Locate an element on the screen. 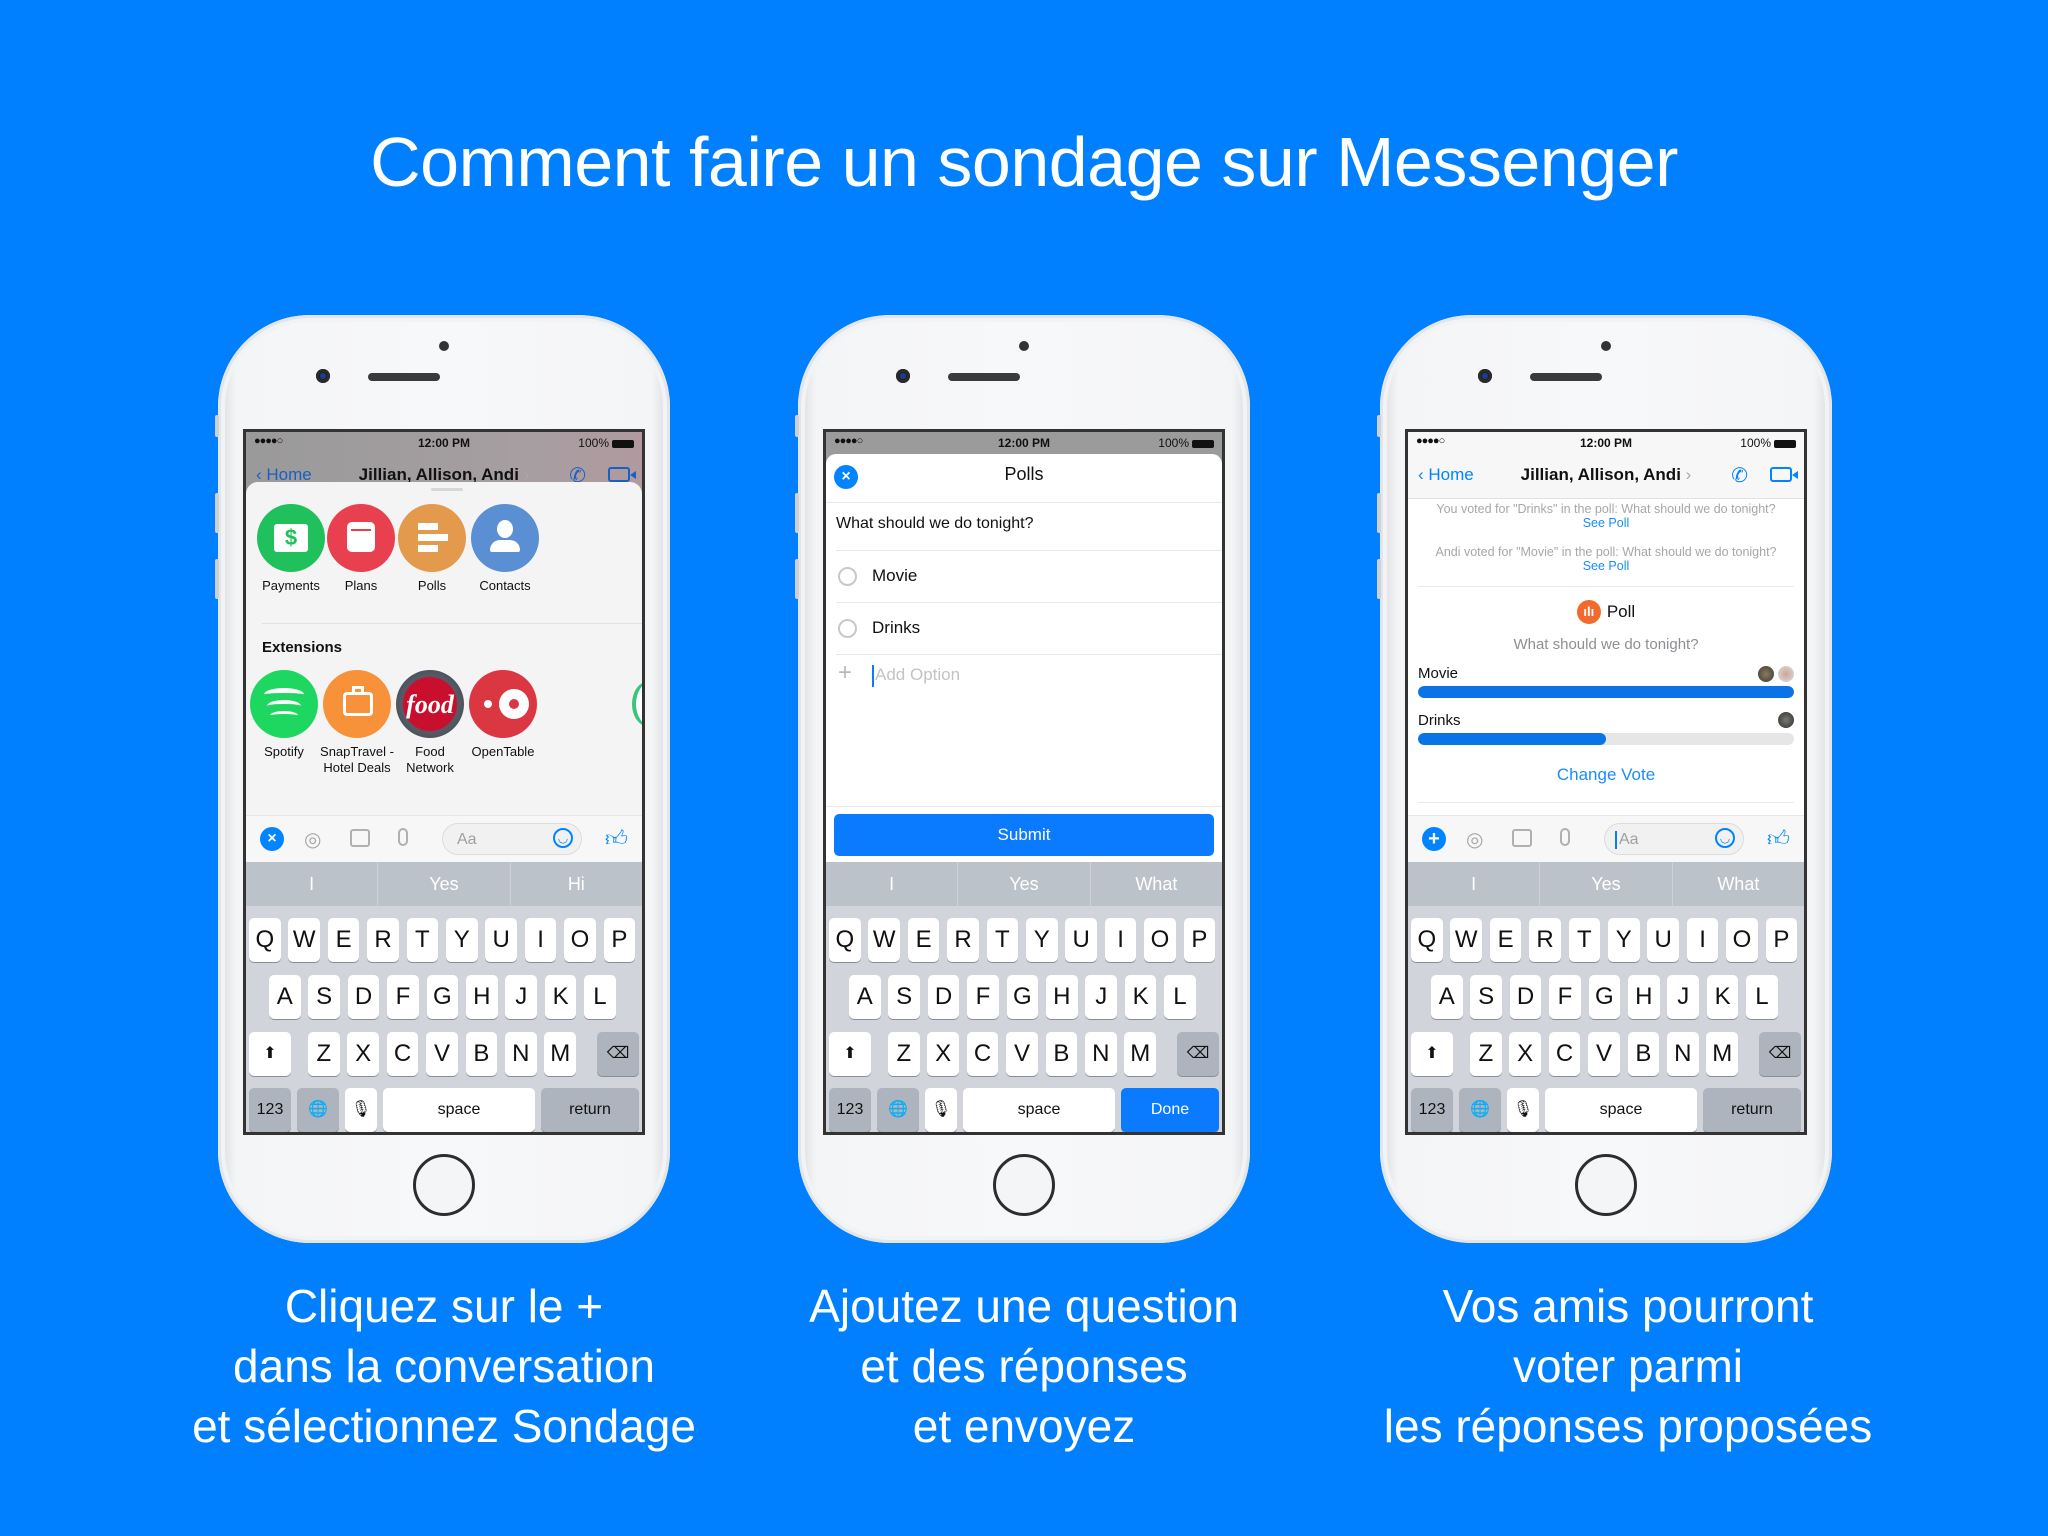 This screenshot has height=1536, width=2048. result-option: Movie is located at coordinates (1438, 673).